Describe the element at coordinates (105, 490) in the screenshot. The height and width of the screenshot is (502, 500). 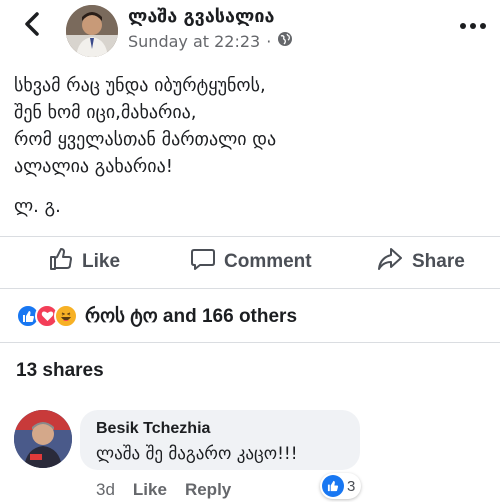
I see `comment-time: 3d` at that location.